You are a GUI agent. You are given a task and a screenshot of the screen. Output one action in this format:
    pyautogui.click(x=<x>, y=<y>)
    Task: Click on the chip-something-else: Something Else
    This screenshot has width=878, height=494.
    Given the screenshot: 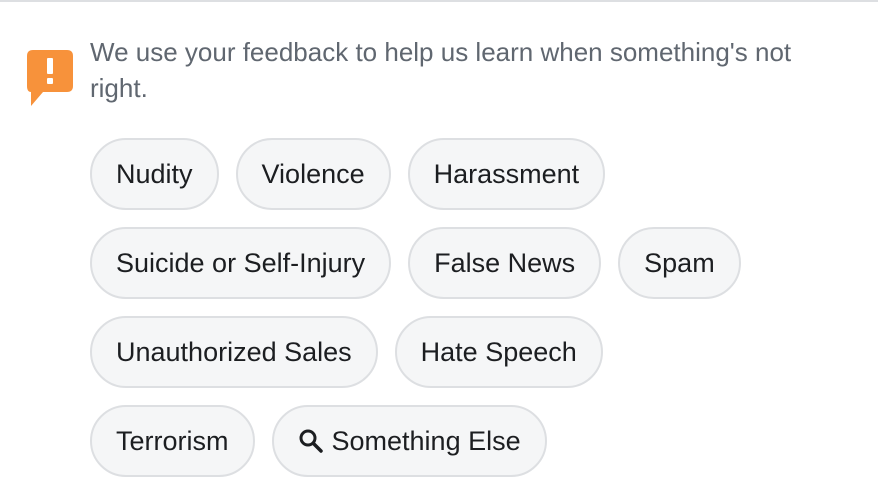 What is the action you would take?
    pyautogui.click(x=409, y=441)
    